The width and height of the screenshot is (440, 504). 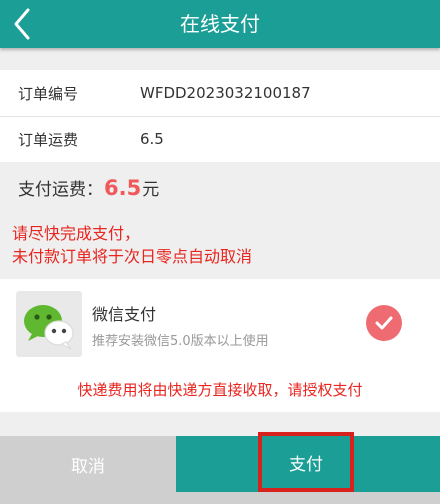 What do you see at coordinates (151, 190) in the screenshot?
I see `payment-fee-unit: 元` at bounding box center [151, 190].